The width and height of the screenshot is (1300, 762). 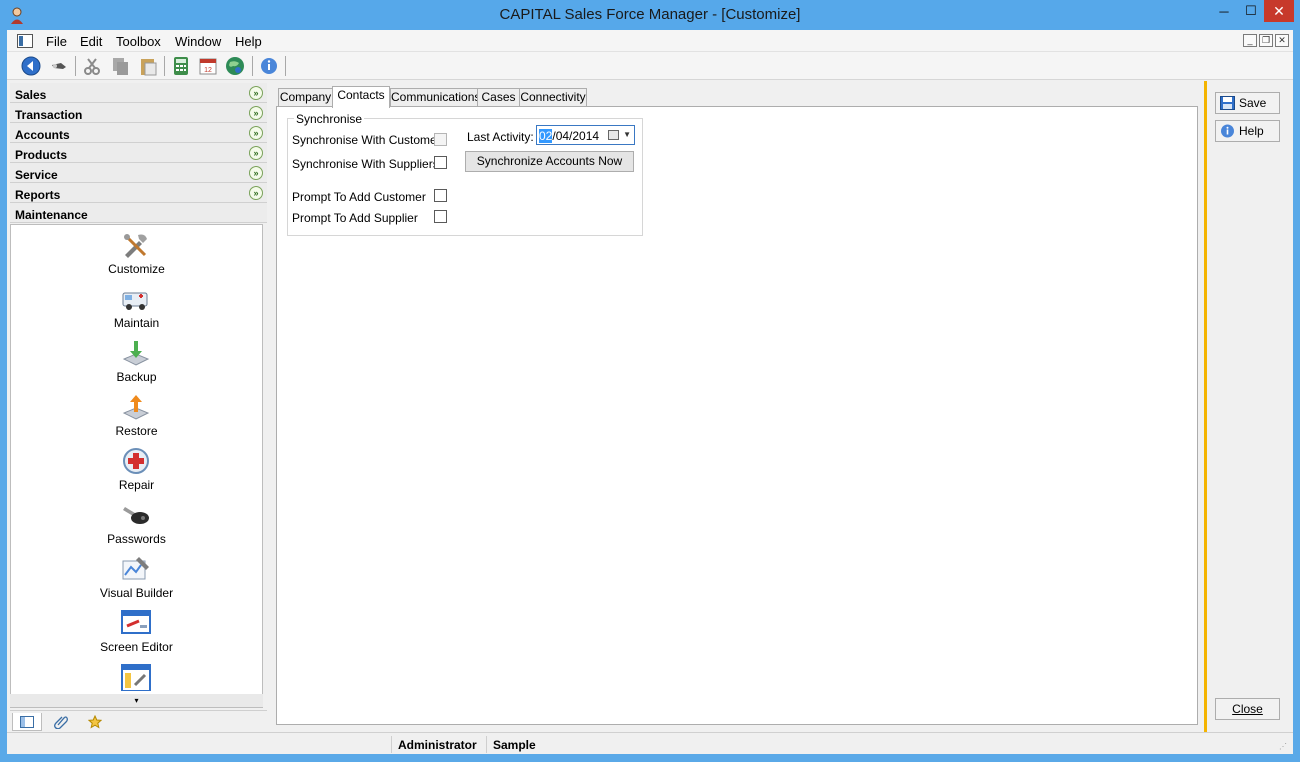 I want to click on last-activity-date-picker: 02/04/2014 ▼, so click(x=585, y=135).